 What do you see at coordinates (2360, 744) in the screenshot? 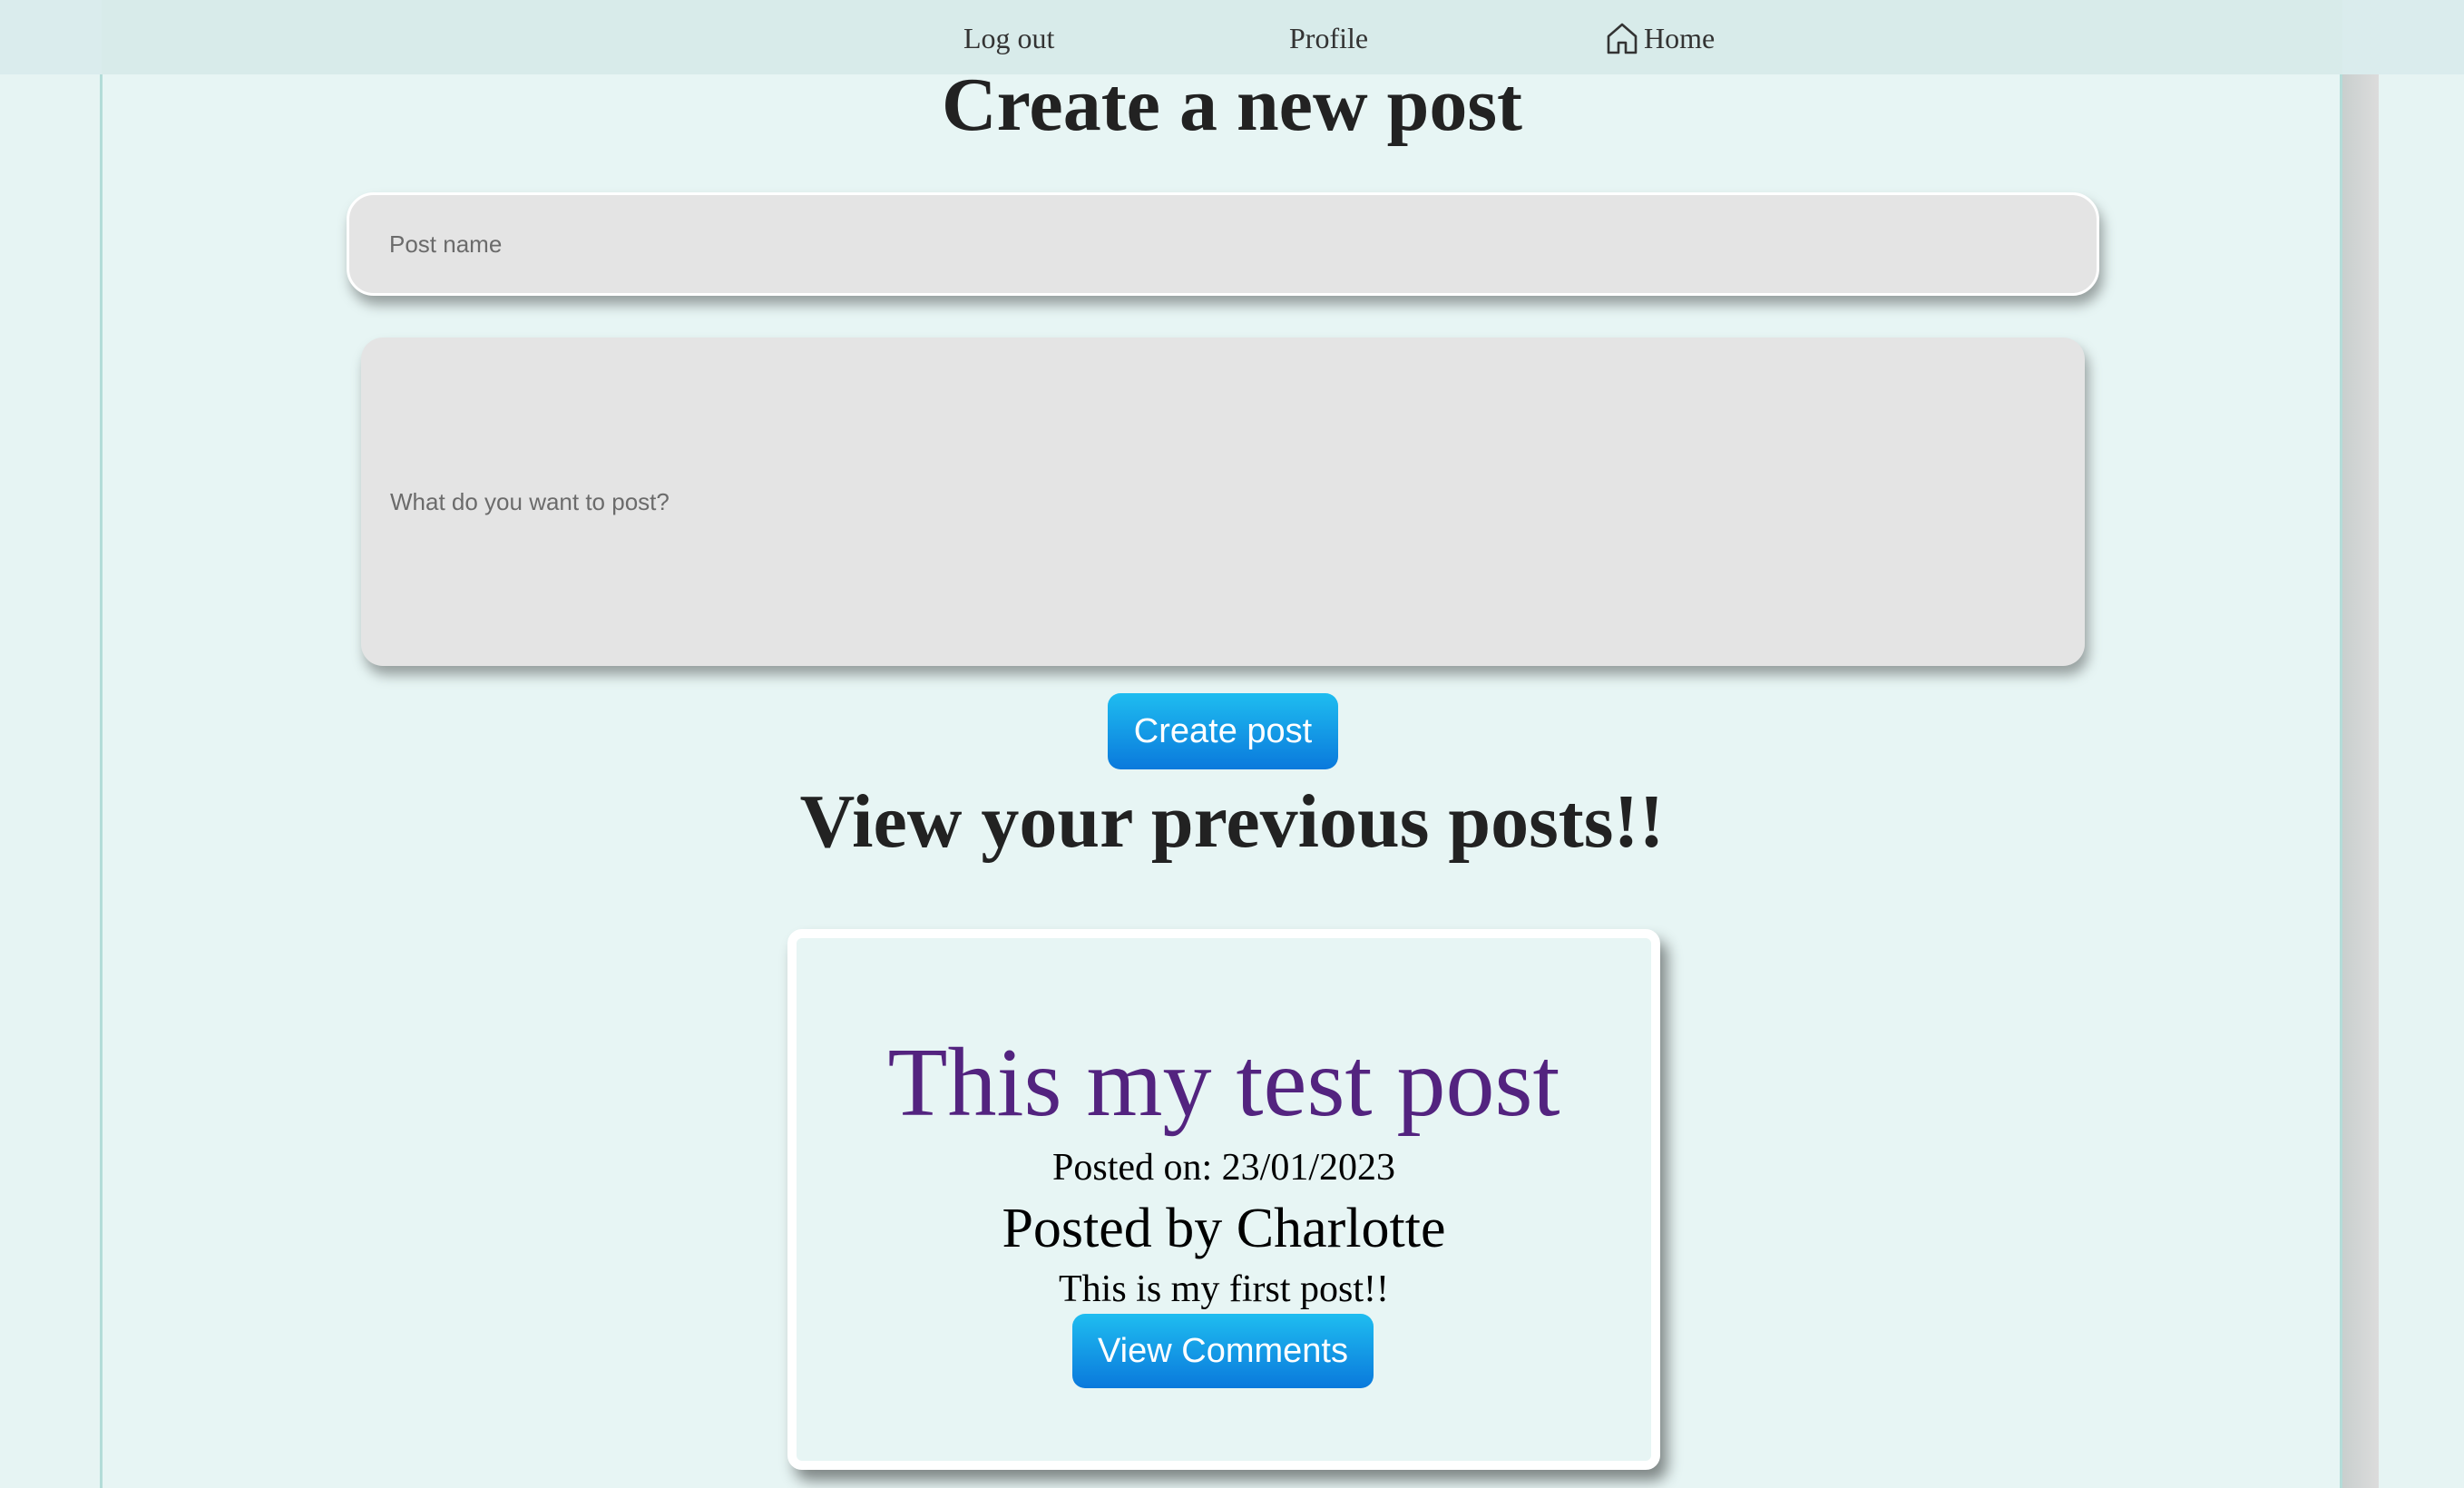
I see `page-edge-shadow` at bounding box center [2360, 744].